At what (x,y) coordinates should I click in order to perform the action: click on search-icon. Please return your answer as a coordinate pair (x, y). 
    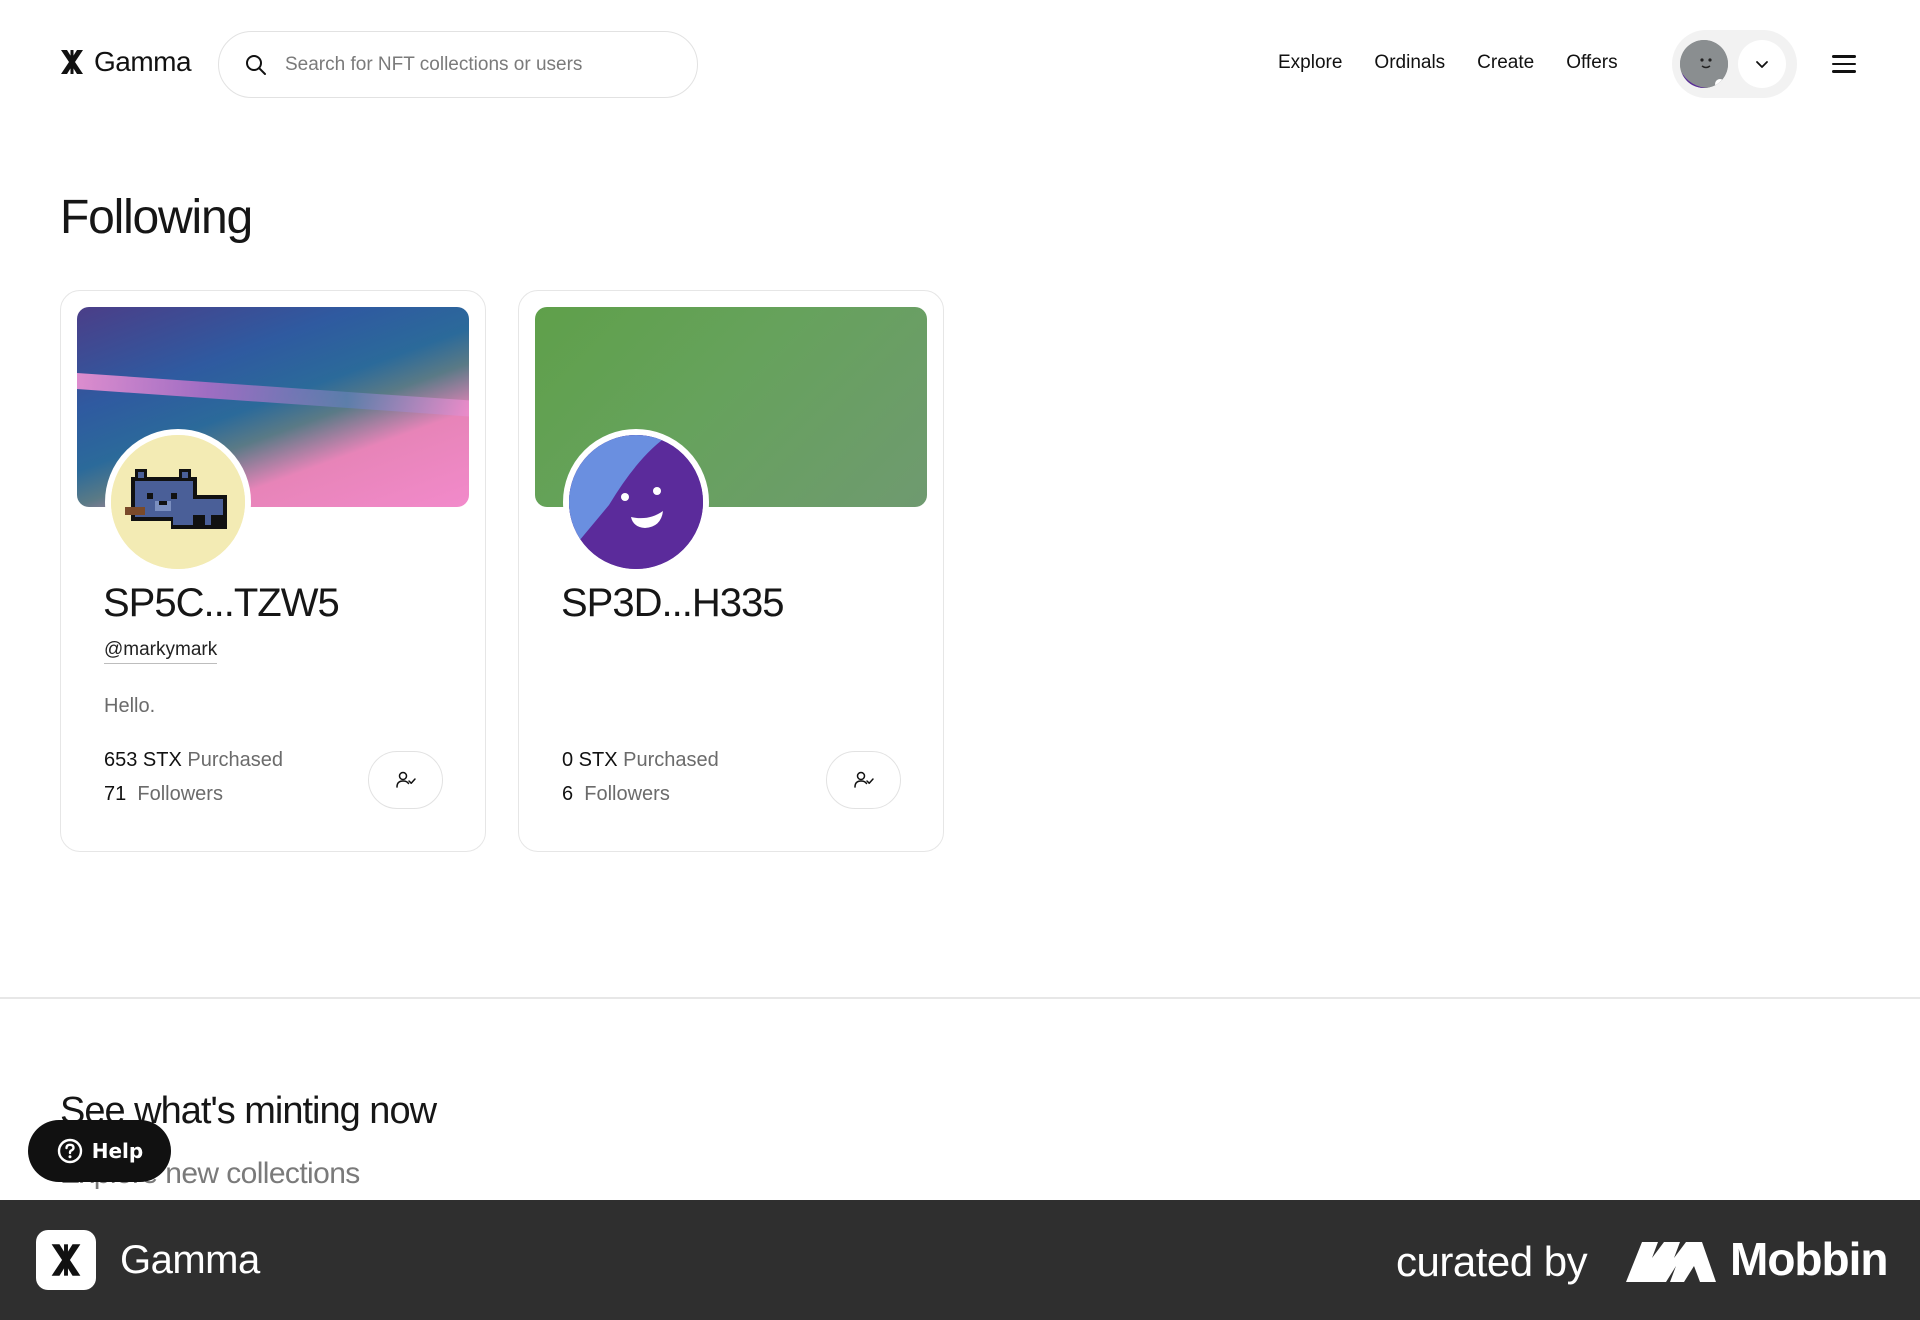
    Looking at the image, I should click on (256, 64).